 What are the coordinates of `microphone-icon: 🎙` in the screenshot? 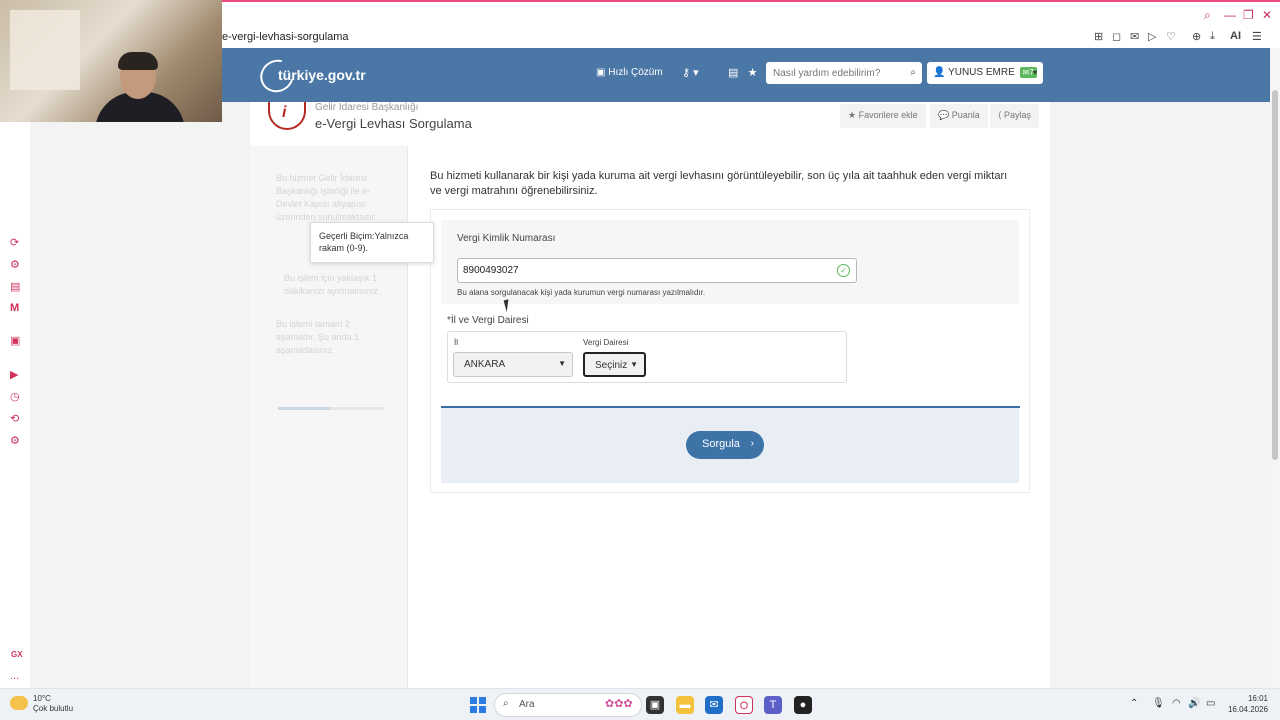 It's located at (1158, 703).